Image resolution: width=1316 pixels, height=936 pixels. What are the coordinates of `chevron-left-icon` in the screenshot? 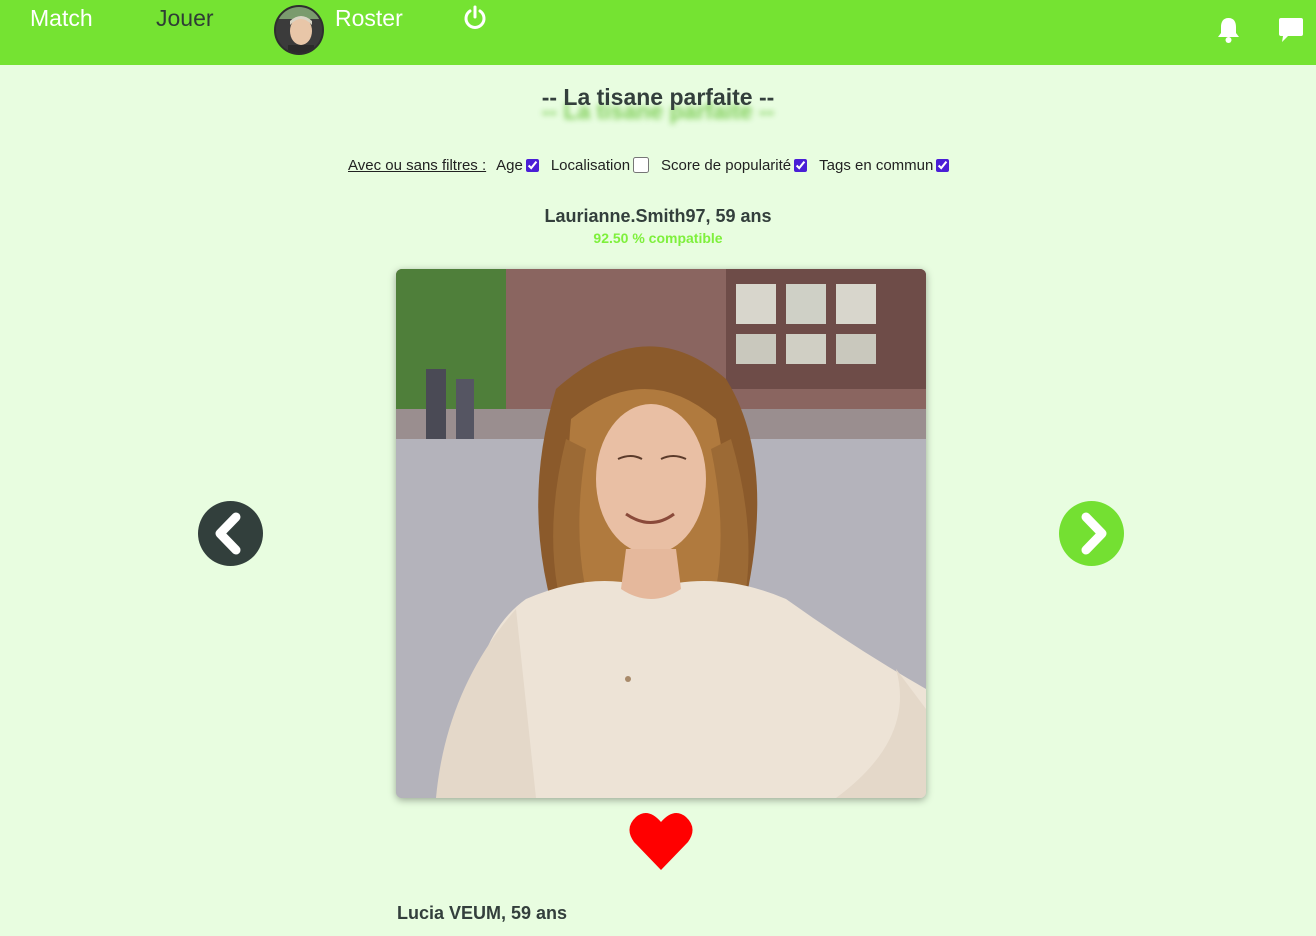 It's located at (228, 533).